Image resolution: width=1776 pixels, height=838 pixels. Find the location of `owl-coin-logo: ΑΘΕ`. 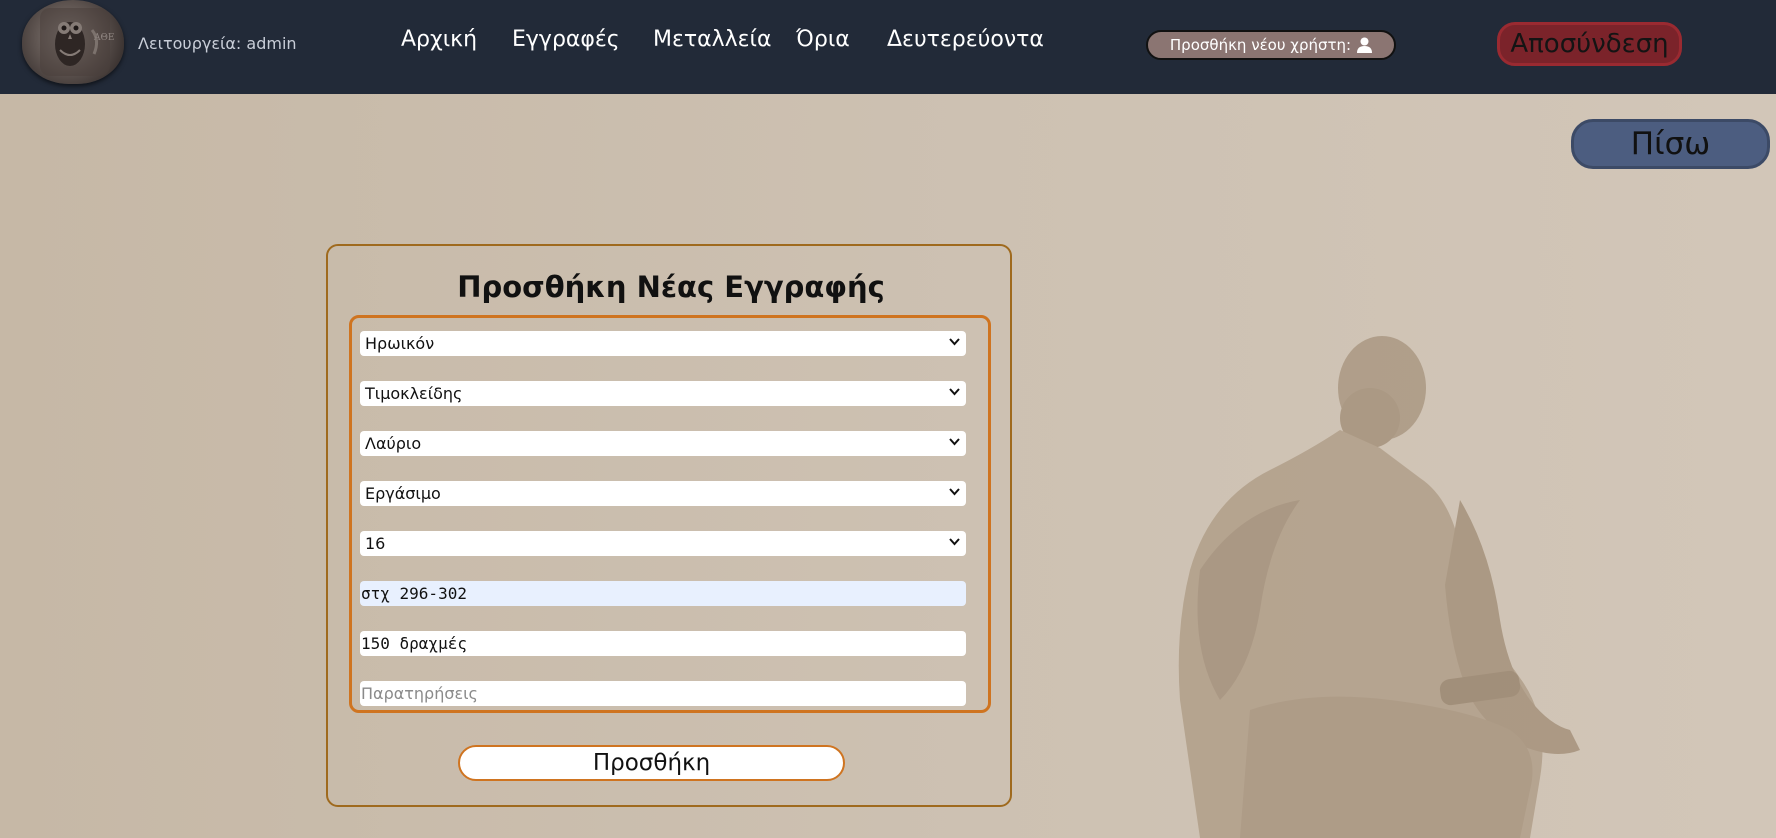

owl-coin-logo: ΑΘΕ is located at coordinates (73, 42).